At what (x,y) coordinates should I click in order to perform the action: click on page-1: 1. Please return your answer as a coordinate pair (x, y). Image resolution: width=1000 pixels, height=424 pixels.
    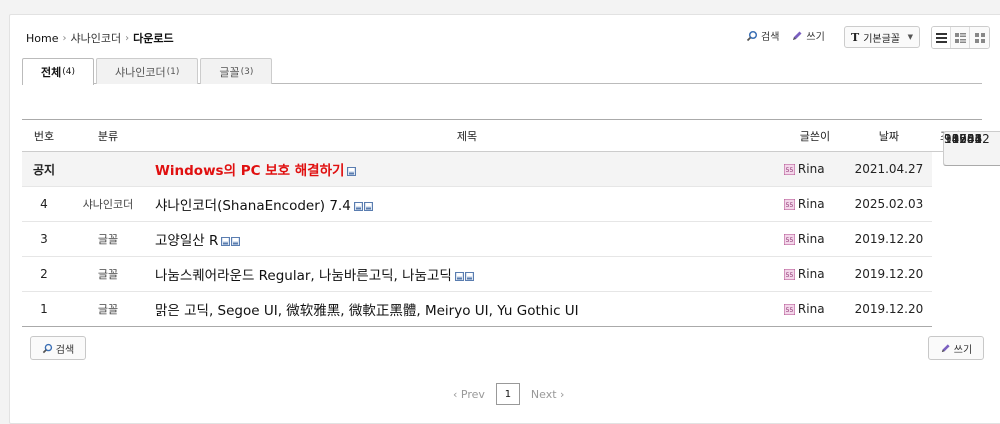
    Looking at the image, I should click on (507, 394).